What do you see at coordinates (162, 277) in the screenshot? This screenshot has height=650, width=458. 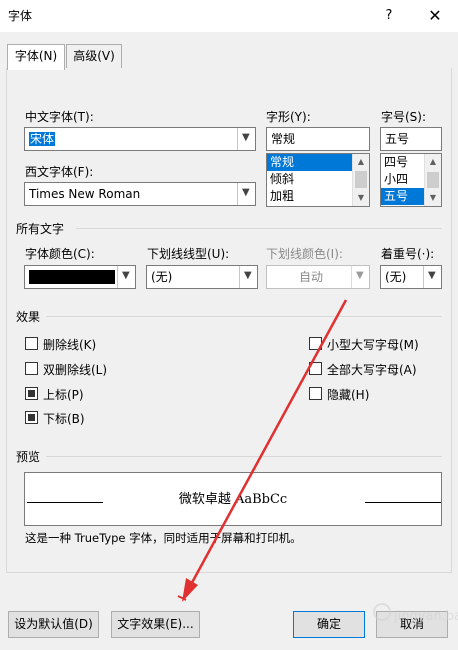 I see `underline-style-value: (无)` at bounding box center [162, 277].